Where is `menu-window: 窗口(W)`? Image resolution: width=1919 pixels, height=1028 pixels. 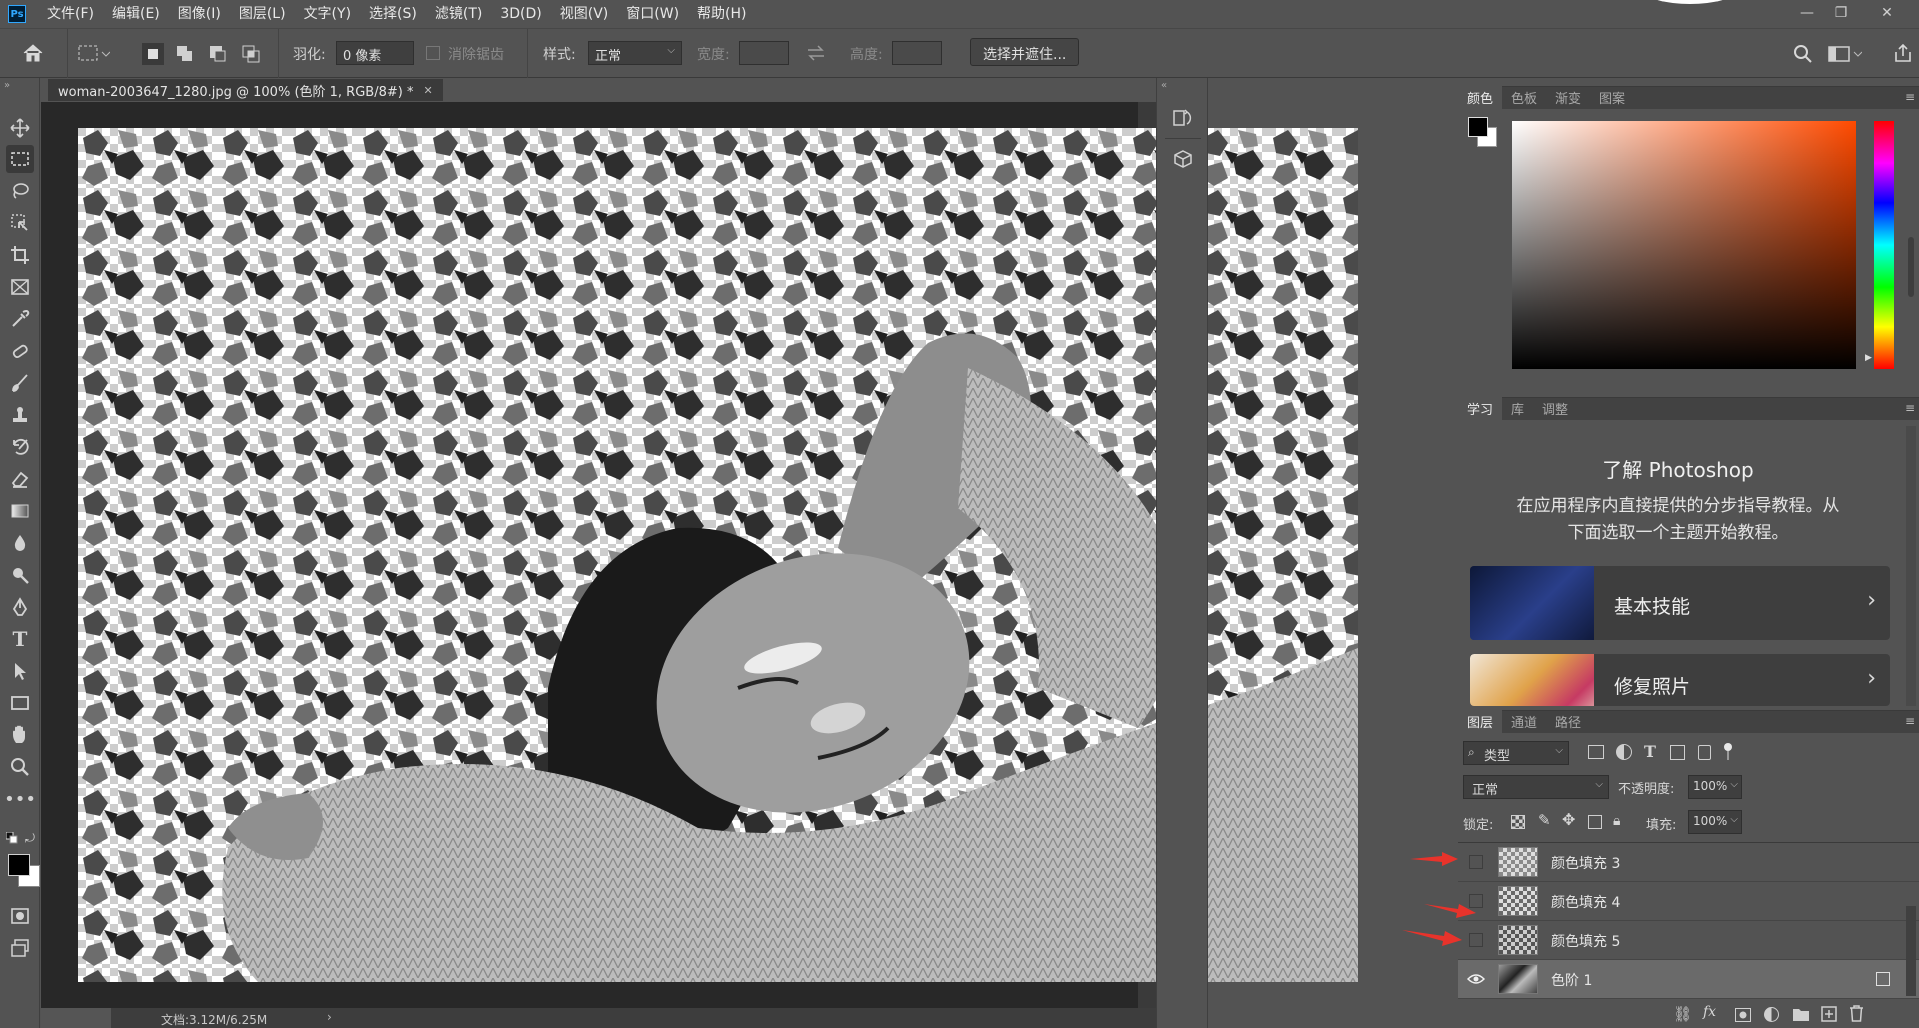 menu-window: 窗口(W) is located at coordinates (652, 14).